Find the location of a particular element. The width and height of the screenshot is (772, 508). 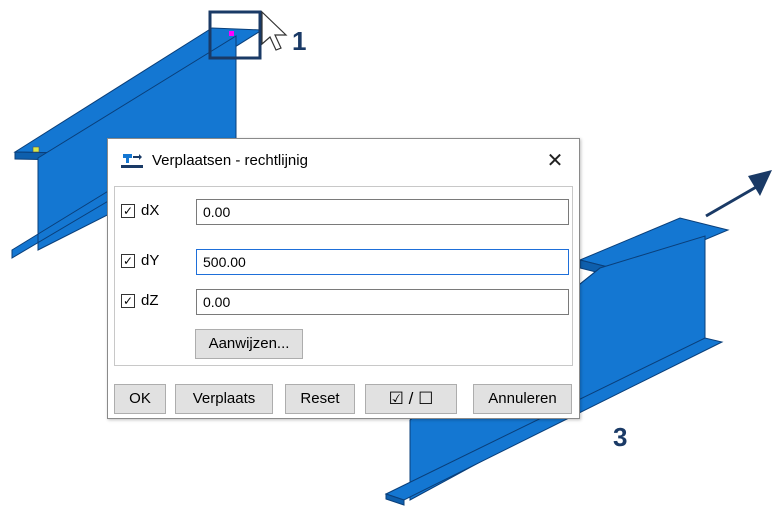

callout-1: 1 is located at coordinates (299, 41).